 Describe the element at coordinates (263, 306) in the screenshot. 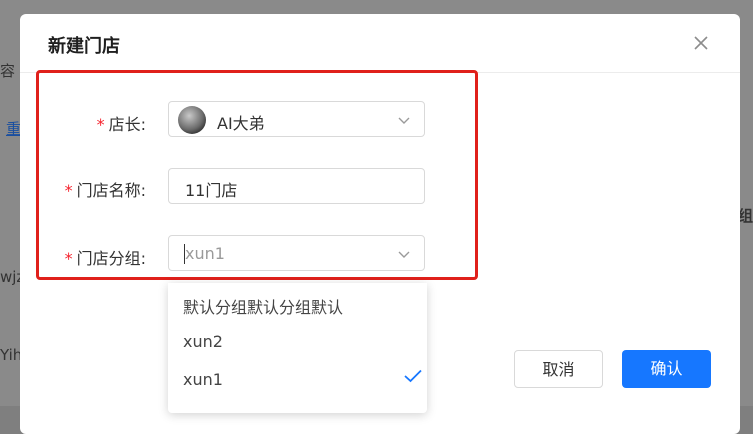

I see `dropdown-option: 默认分组默认分组默认` at that location.